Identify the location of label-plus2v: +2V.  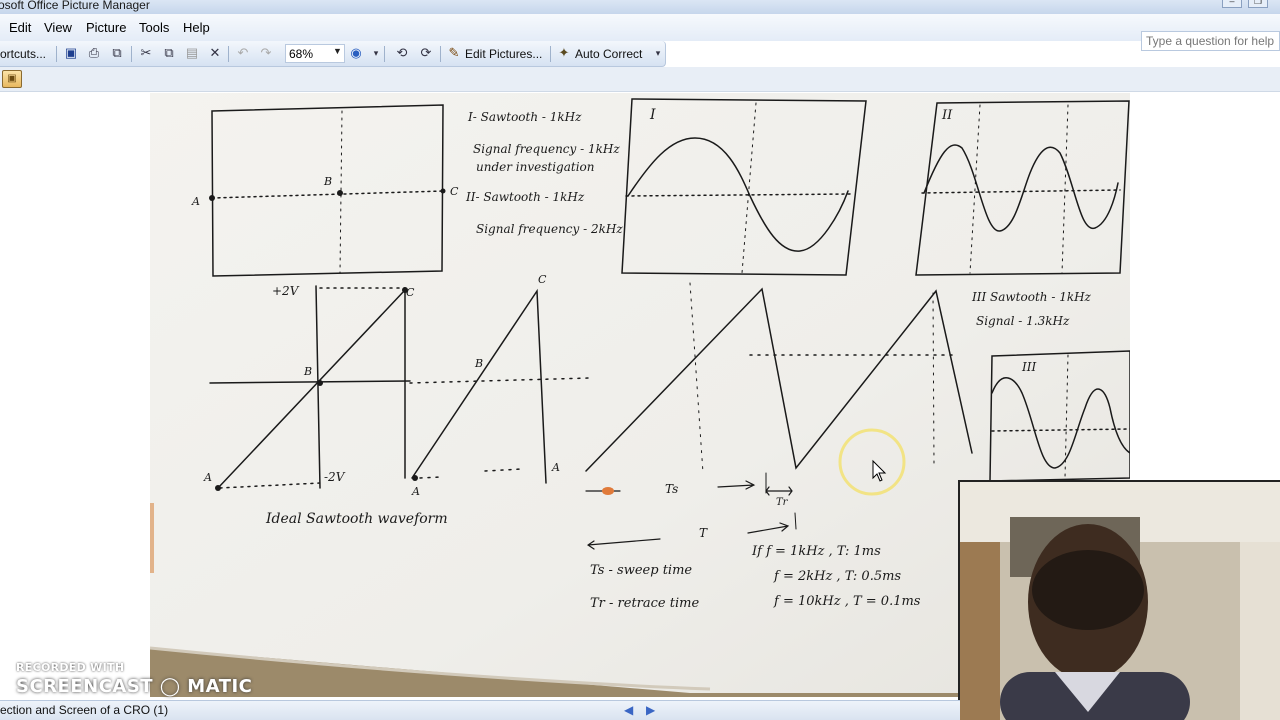
(286, 291).